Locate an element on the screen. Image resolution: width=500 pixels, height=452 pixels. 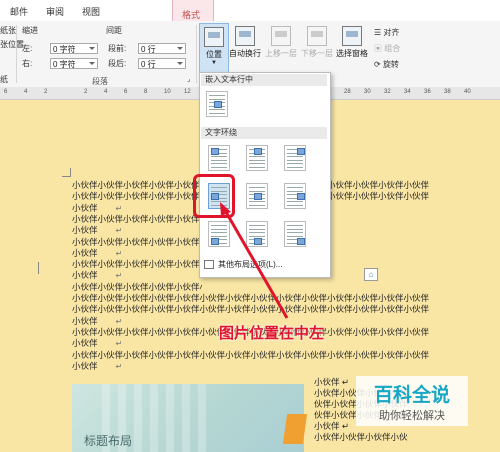
callout-text: 图片位置在中左 is located at coordinates (272, 333).